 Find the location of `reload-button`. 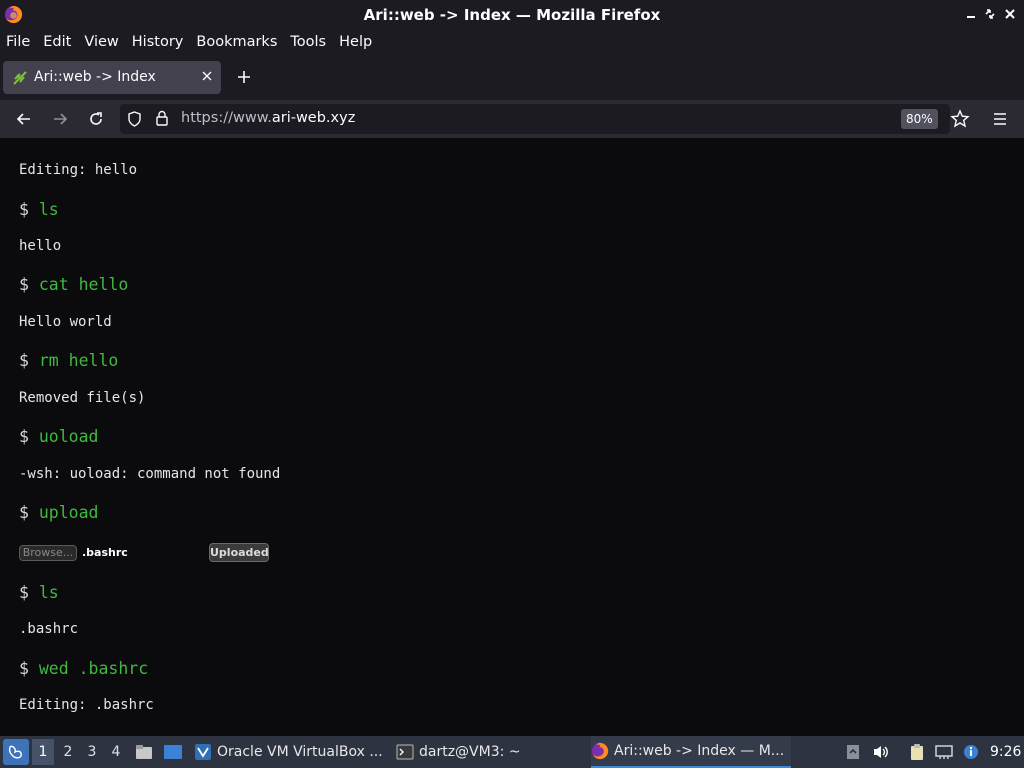

reload-button is located at coordinates (96, 119).